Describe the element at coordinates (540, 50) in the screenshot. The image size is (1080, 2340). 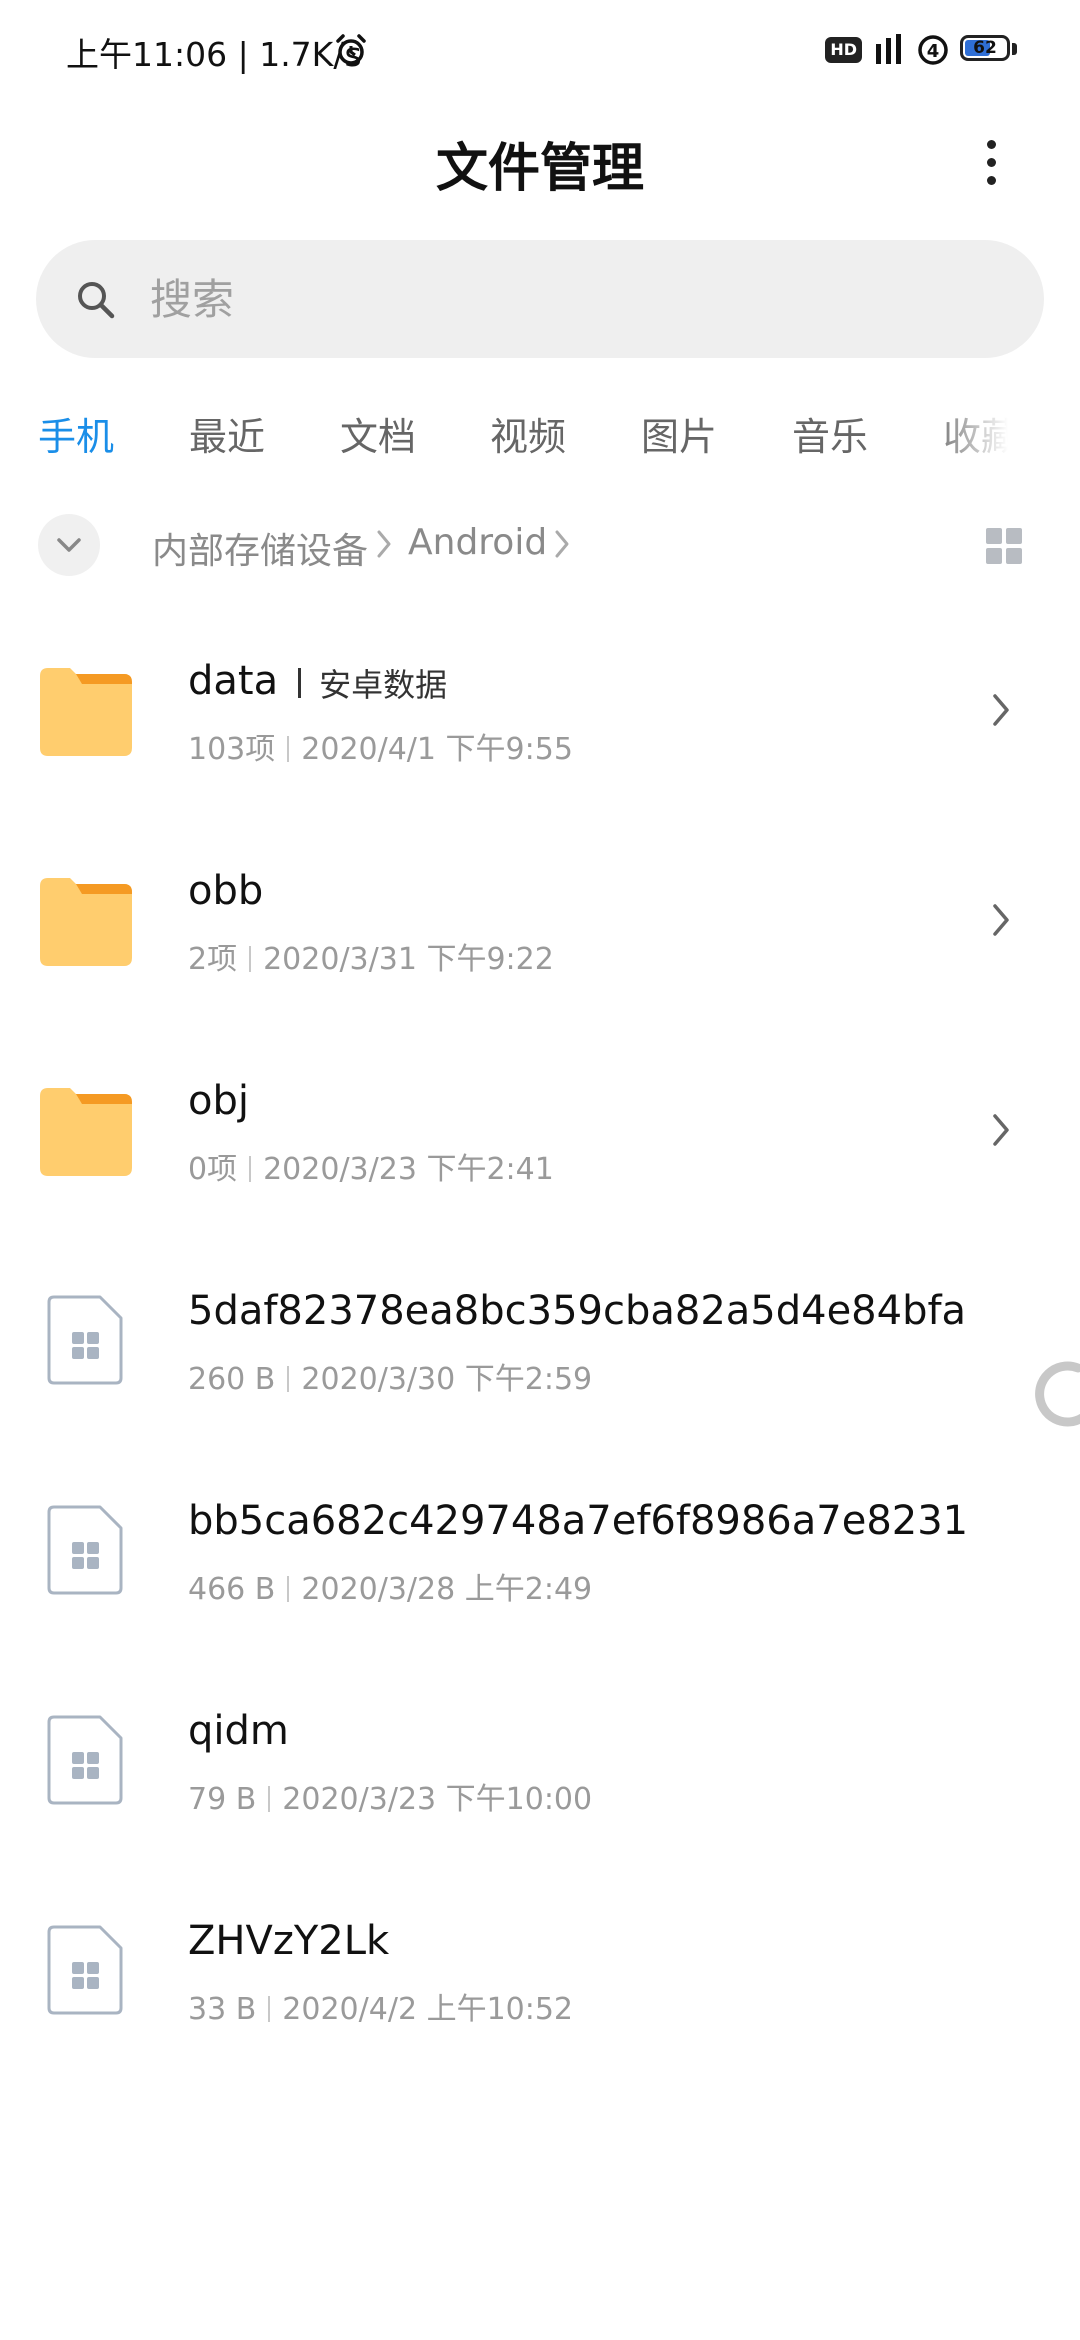
I see `status-bar: 上午11:06 | 1.7K/s HD 4 62` at that location.